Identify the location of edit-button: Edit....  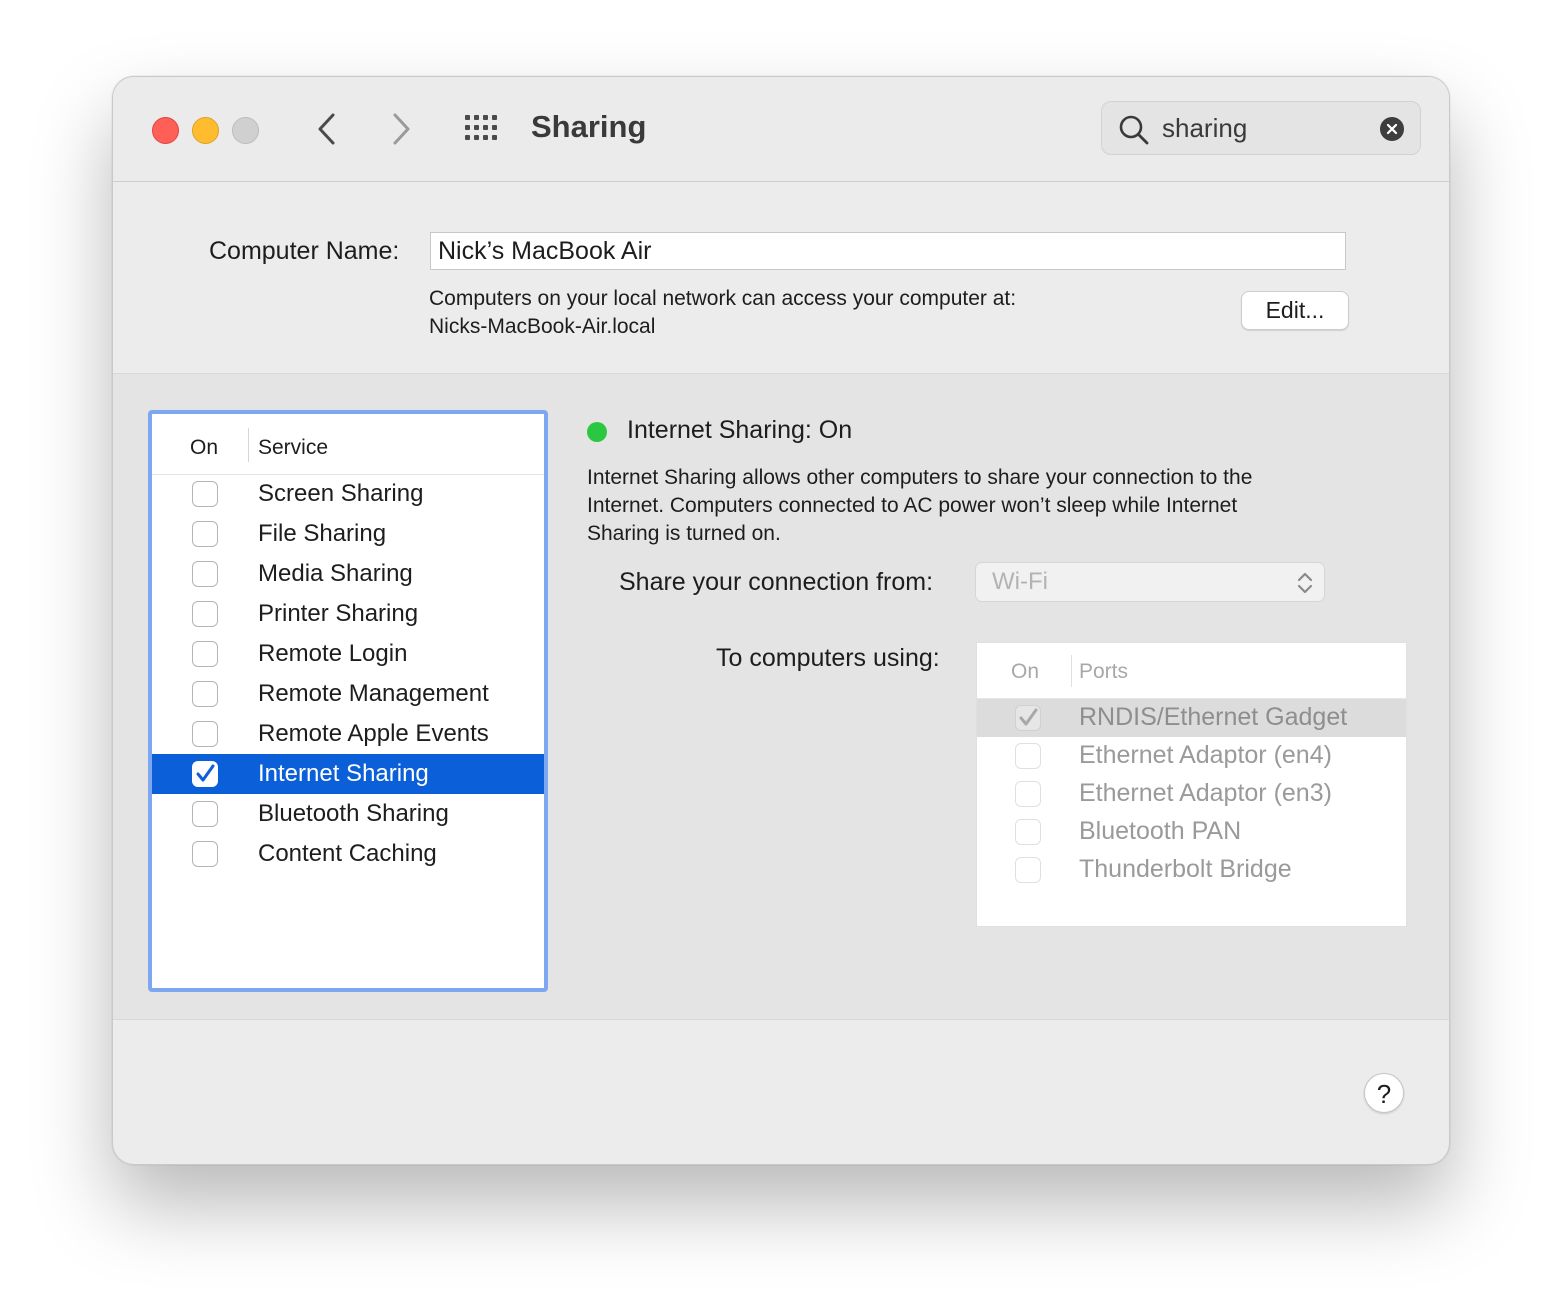
(1295, 310).